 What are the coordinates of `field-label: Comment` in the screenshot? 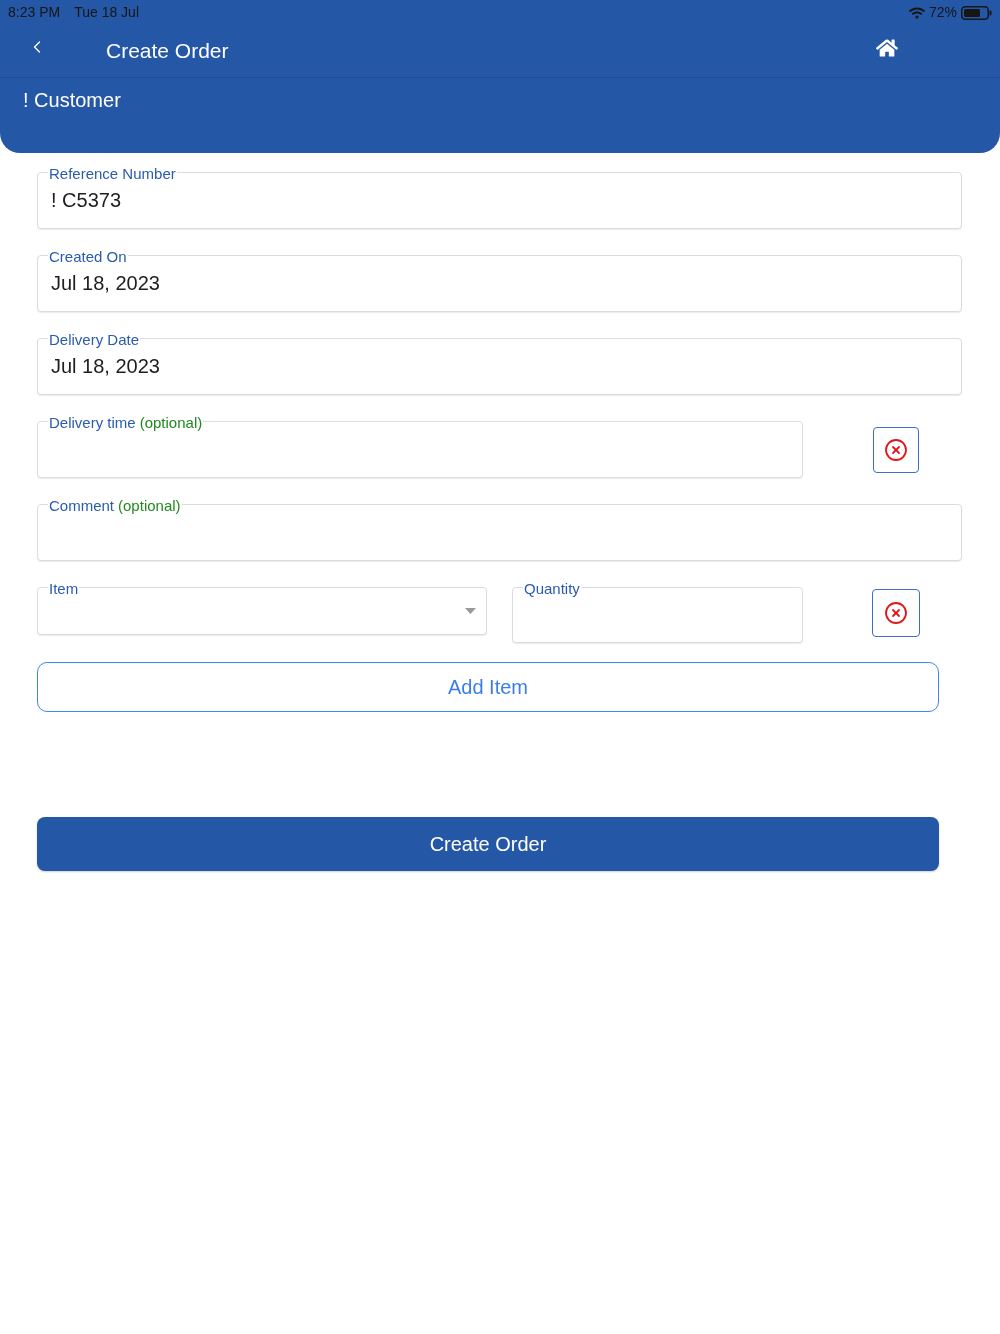 It's located at (82, 506).